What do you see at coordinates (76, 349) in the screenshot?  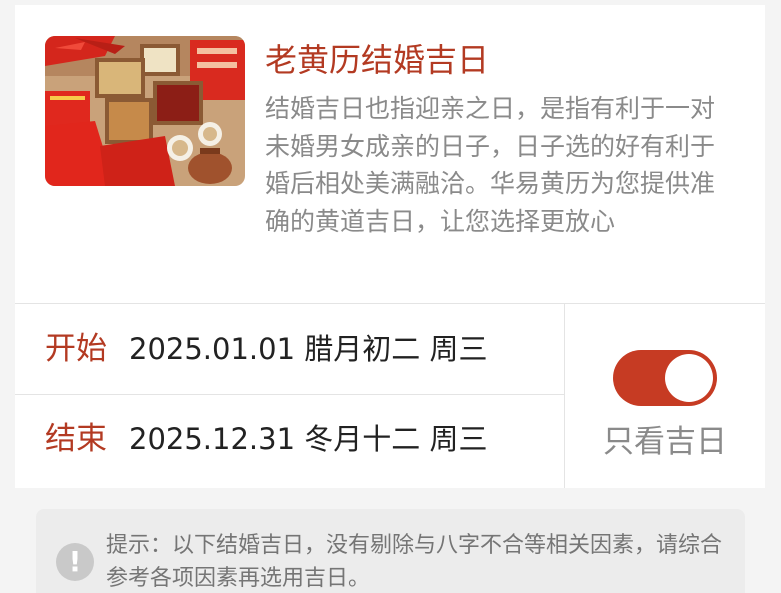 I see `start-label: 开始` at bounding box center [76, 349].